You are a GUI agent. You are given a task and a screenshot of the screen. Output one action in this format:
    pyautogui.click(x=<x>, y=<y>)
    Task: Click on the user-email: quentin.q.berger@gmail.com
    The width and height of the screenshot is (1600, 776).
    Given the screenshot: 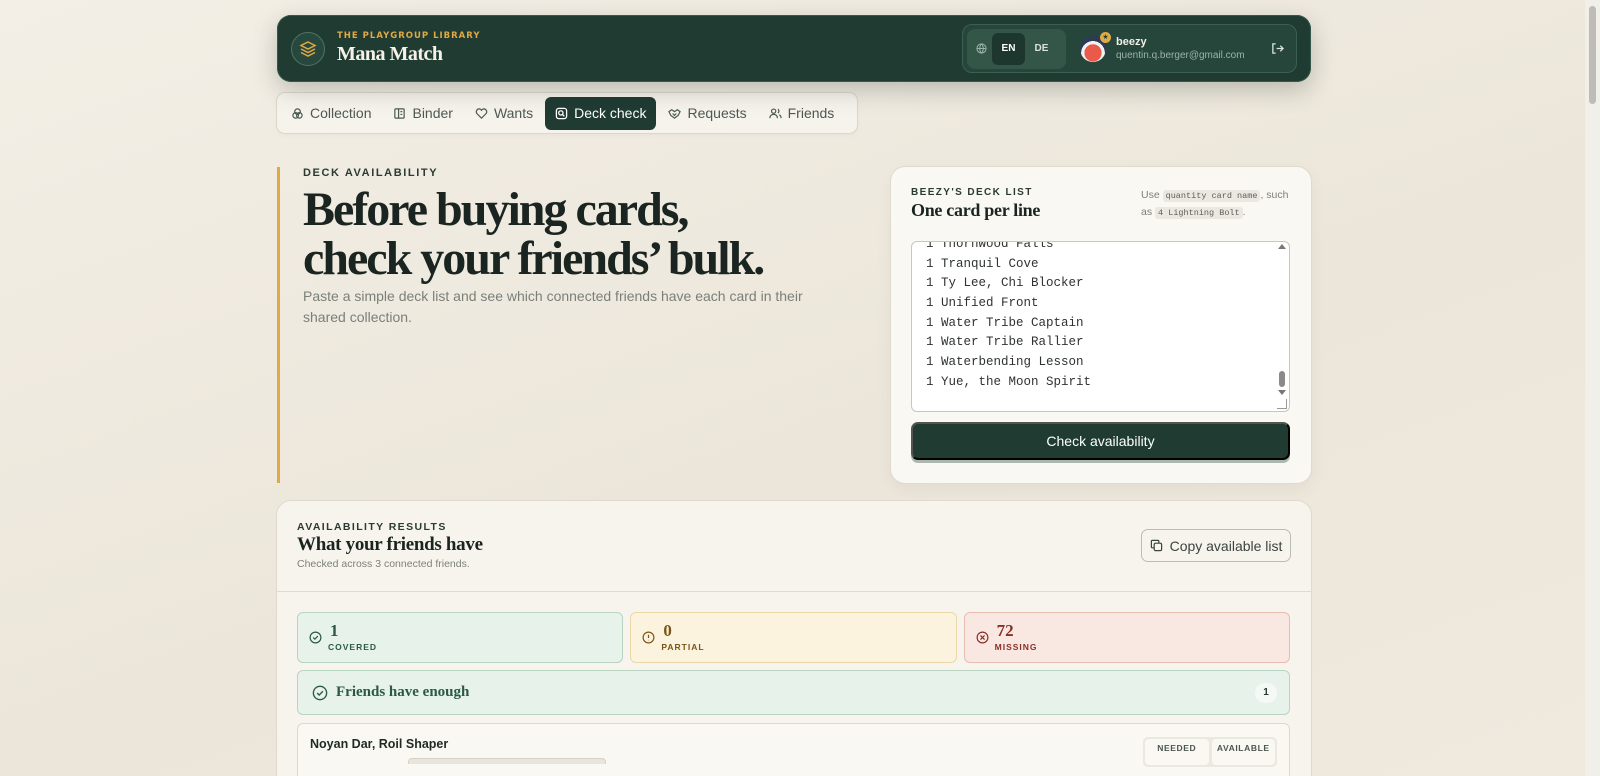 What is the action you would take?
    pyautogui.click(x=1180, y=55)
    